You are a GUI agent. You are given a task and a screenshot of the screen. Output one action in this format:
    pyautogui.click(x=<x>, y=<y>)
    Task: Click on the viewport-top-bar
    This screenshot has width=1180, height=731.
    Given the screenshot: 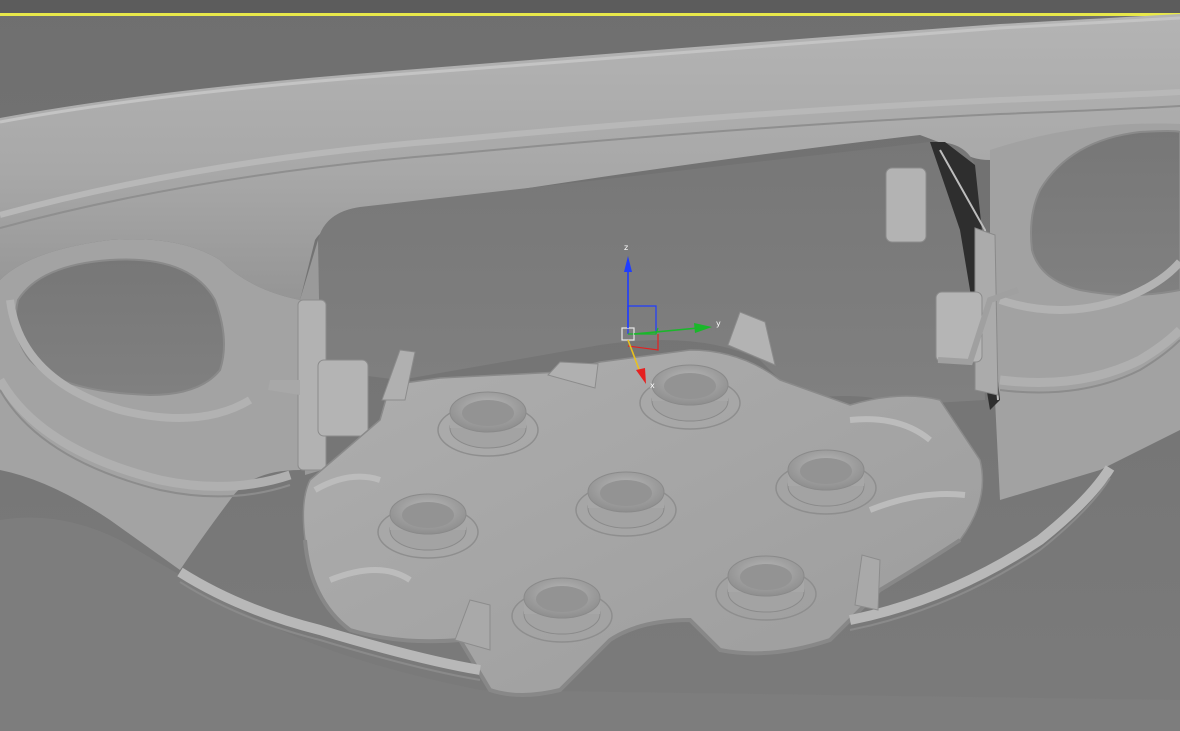 What is the action you would take?
    pyautogui.click(x=590, y=7)
    